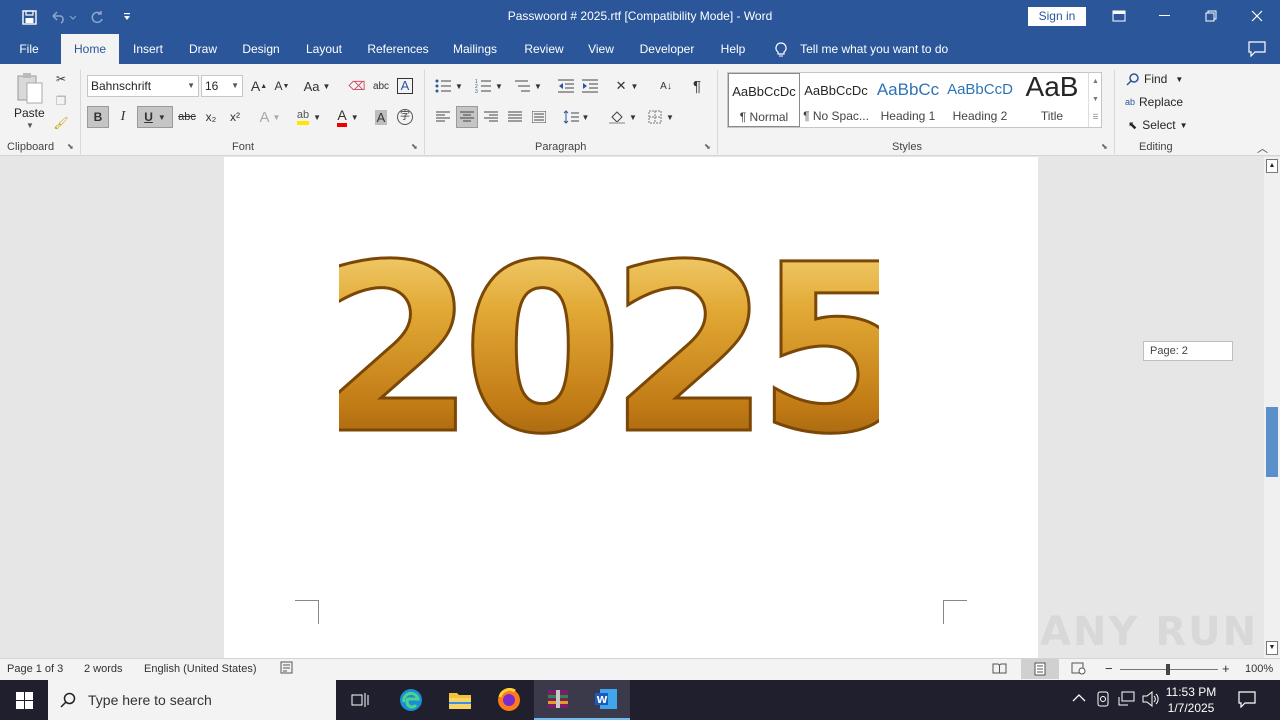 The width and height of the screenshot is (1280, 720). What do you see at coordinates (576, 117) in the screenshot?
I see `line-spacing-icon: ▼` at bounding box center [576, 117].